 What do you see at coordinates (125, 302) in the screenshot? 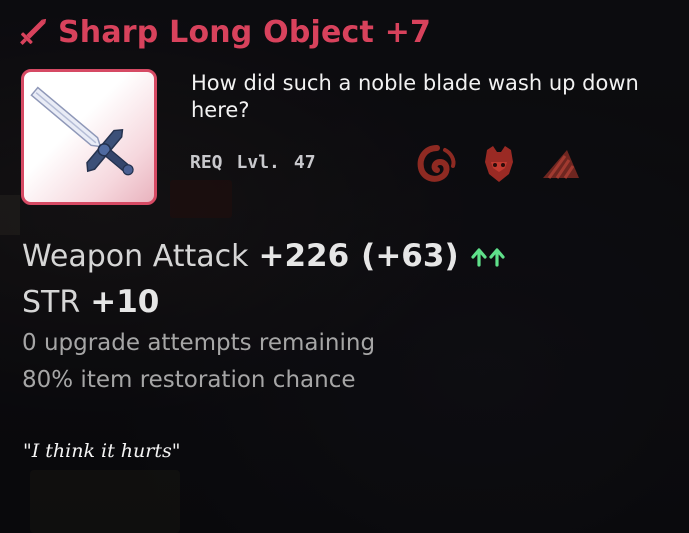
I see `str-value: +10` at bounding box center [125, 302].